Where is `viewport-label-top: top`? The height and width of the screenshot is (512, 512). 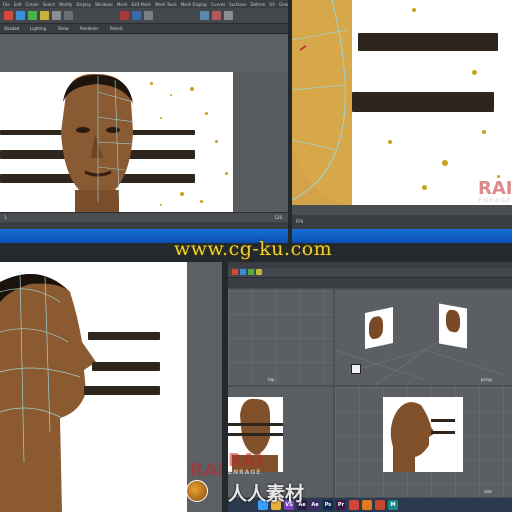
viewport-label-top: top is located at coordinates (271, 379).